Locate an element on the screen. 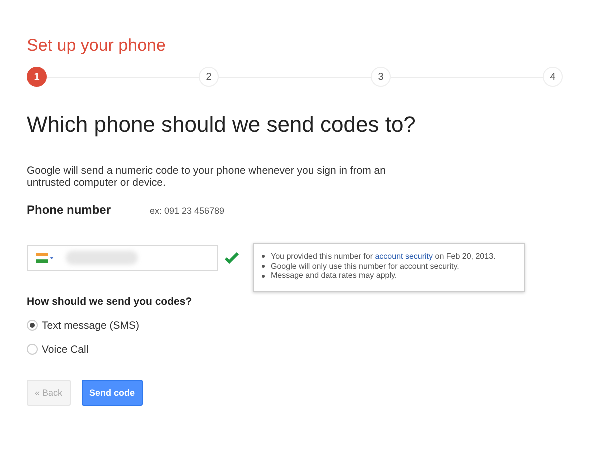 The height and width of the screenshot is (450, 600). step-indicator: 4 is located at coordinates (553, 77).